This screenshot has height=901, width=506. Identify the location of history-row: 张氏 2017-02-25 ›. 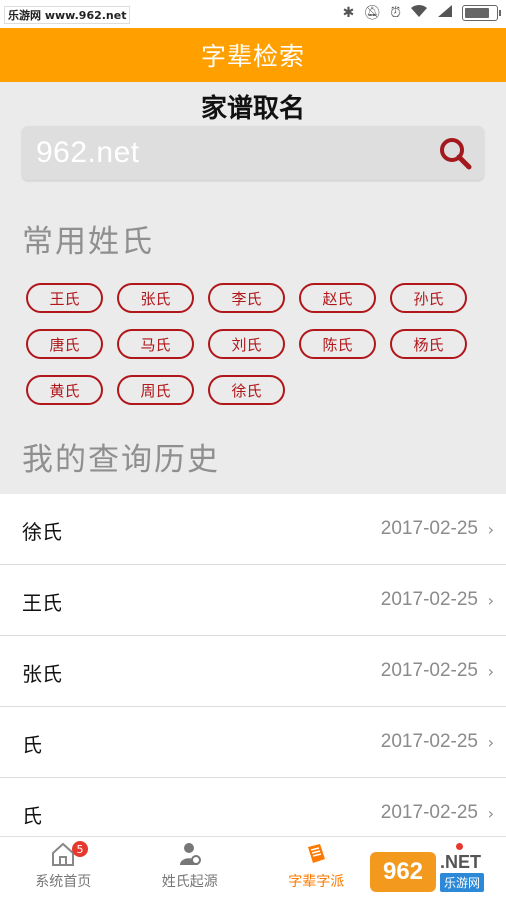
(253, 671).